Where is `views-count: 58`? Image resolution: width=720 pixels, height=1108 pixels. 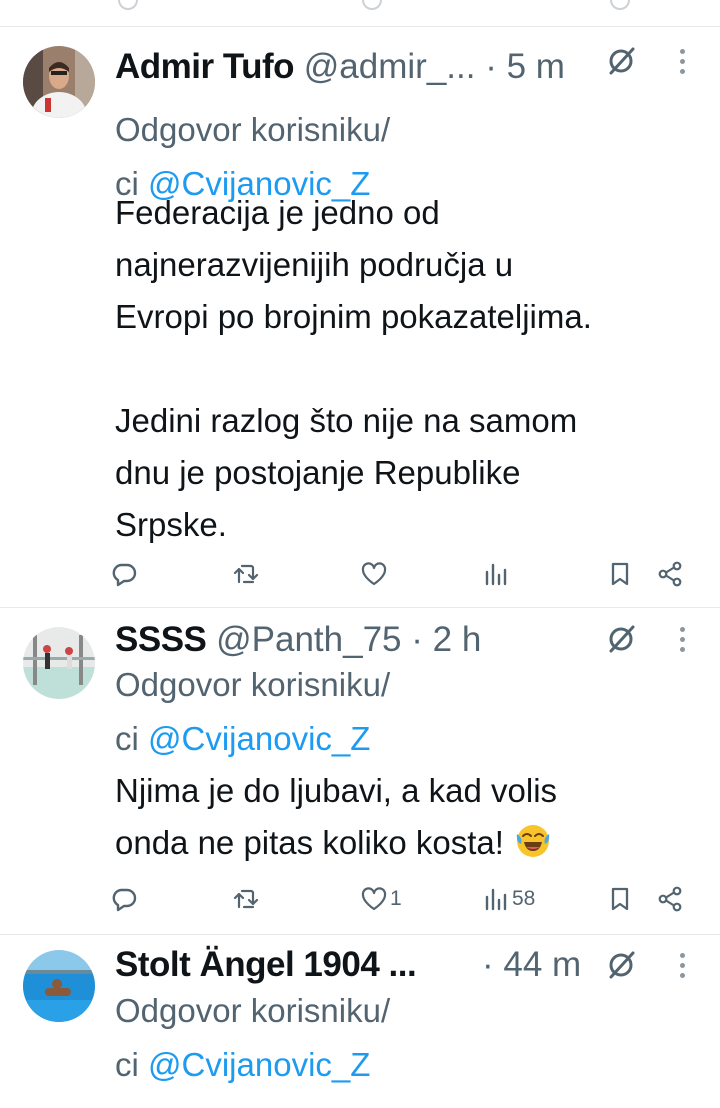
views-count: 58 is located at coordinates (524, 898).